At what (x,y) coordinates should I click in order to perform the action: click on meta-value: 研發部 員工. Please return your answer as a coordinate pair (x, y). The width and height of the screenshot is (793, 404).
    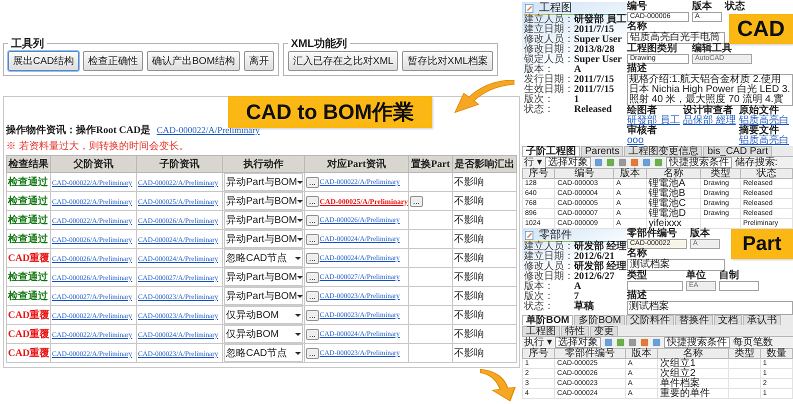
    Looking at the image, I should click on (600, 20).